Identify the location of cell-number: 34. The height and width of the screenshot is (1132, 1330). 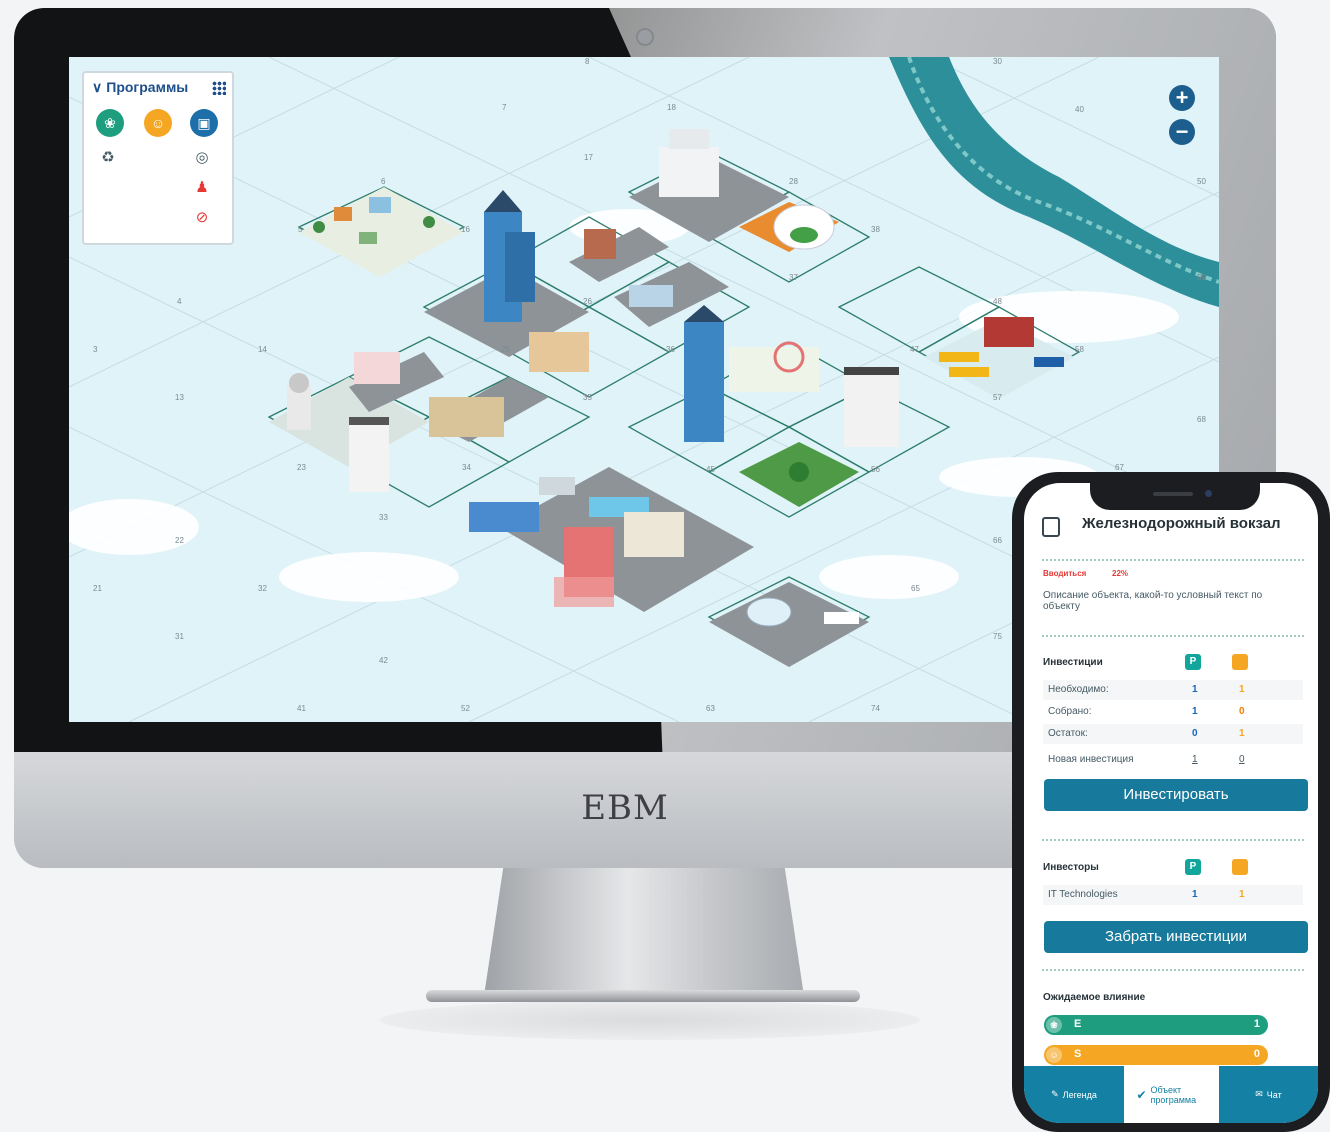
(466, 467).